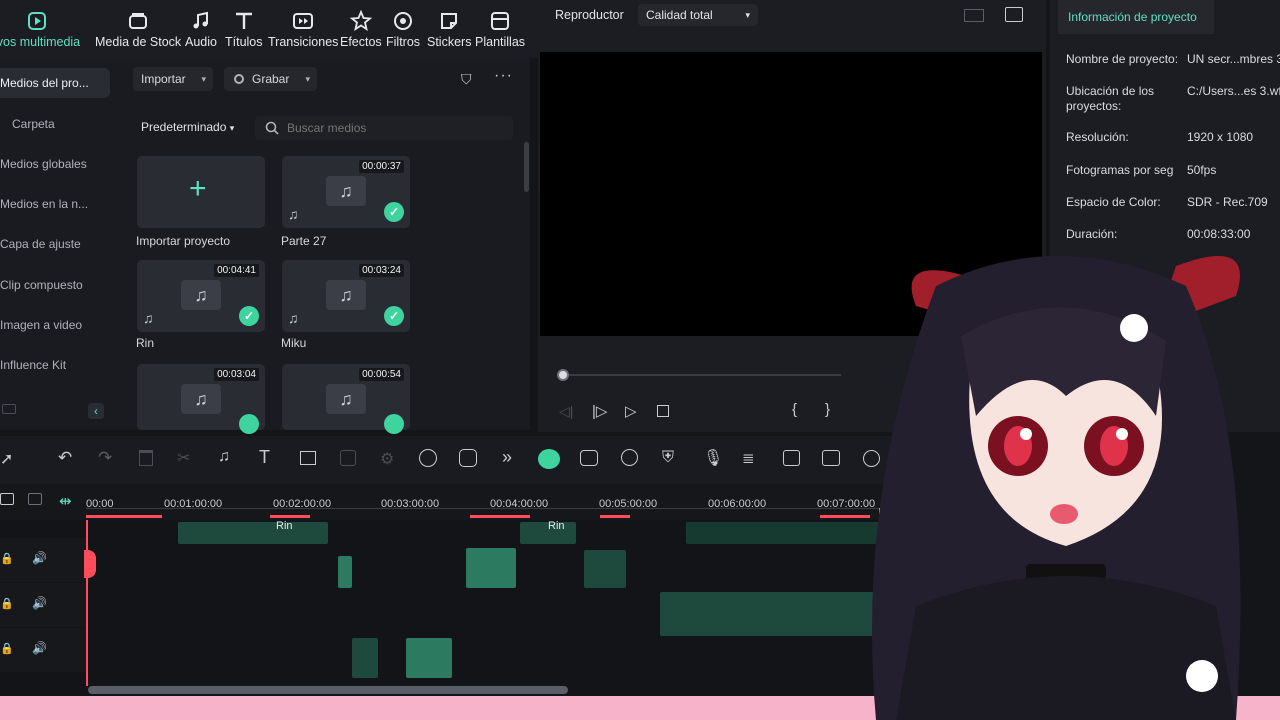 The image size is (1280, 720). I want to click on mark-in-icon: {, so click(794, 409).